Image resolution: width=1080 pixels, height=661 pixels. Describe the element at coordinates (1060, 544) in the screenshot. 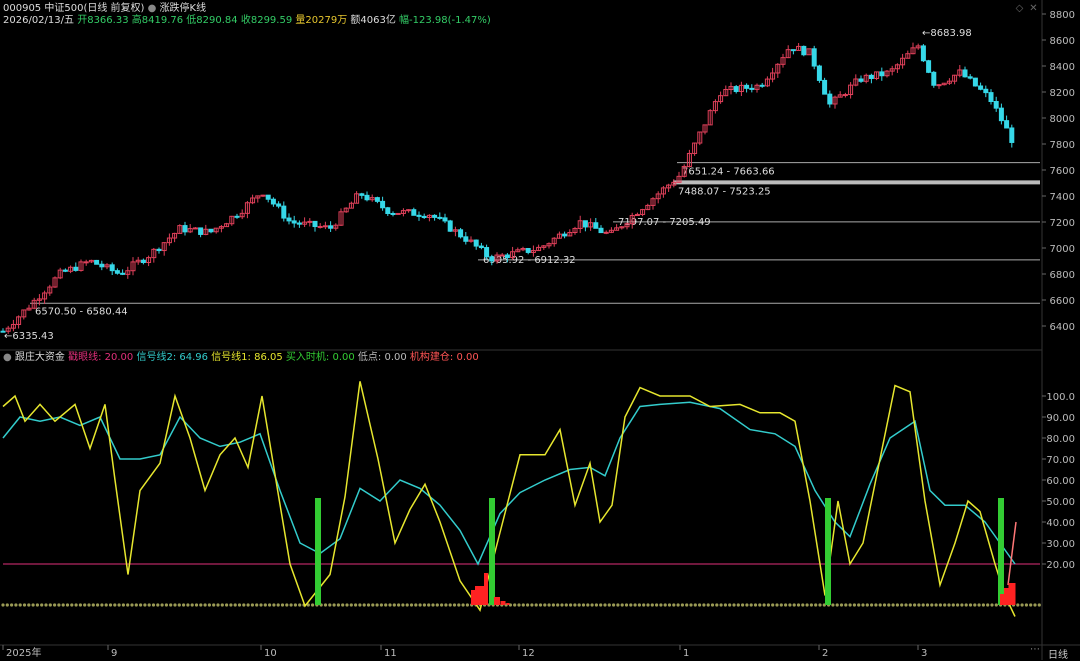

I see `indicator-tick-label: 30.00` at that location.